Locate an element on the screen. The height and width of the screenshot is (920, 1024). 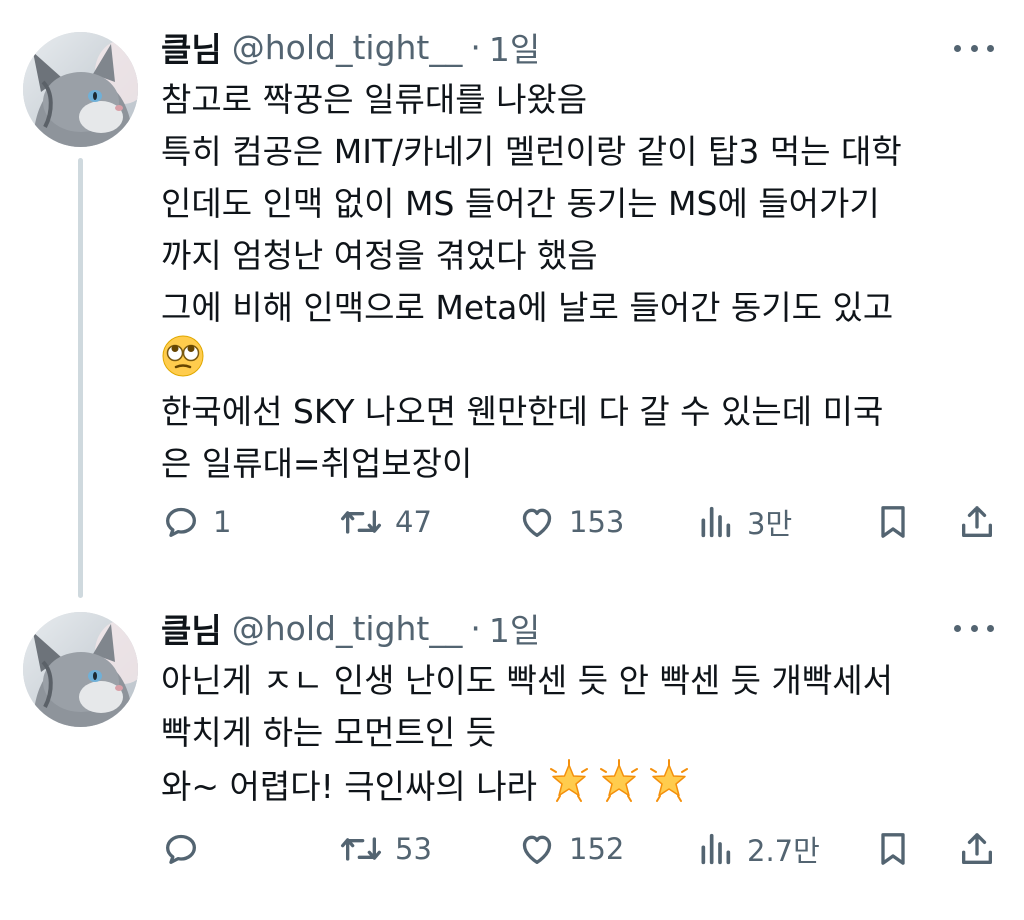
views-button: 3만 is located at coordinates (743, 522).